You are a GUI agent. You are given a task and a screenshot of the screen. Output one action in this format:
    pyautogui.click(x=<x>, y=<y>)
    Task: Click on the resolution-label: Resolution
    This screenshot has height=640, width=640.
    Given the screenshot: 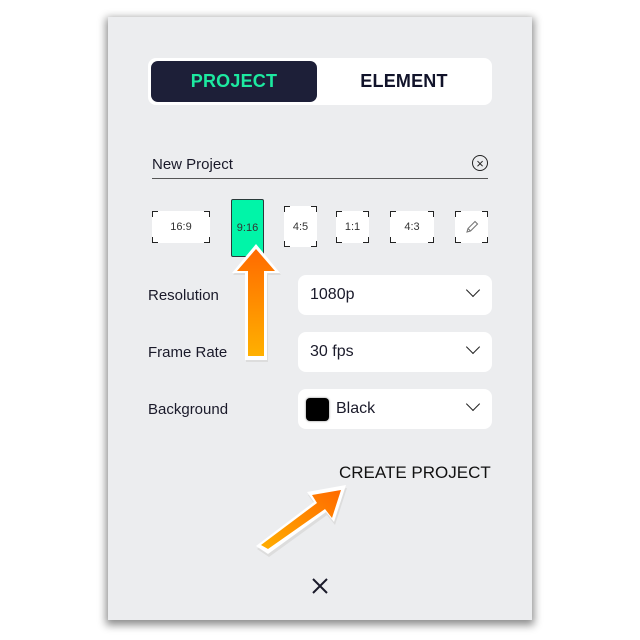 What is the action you would take?
    pyautogui.click(x=183, y=295)
    